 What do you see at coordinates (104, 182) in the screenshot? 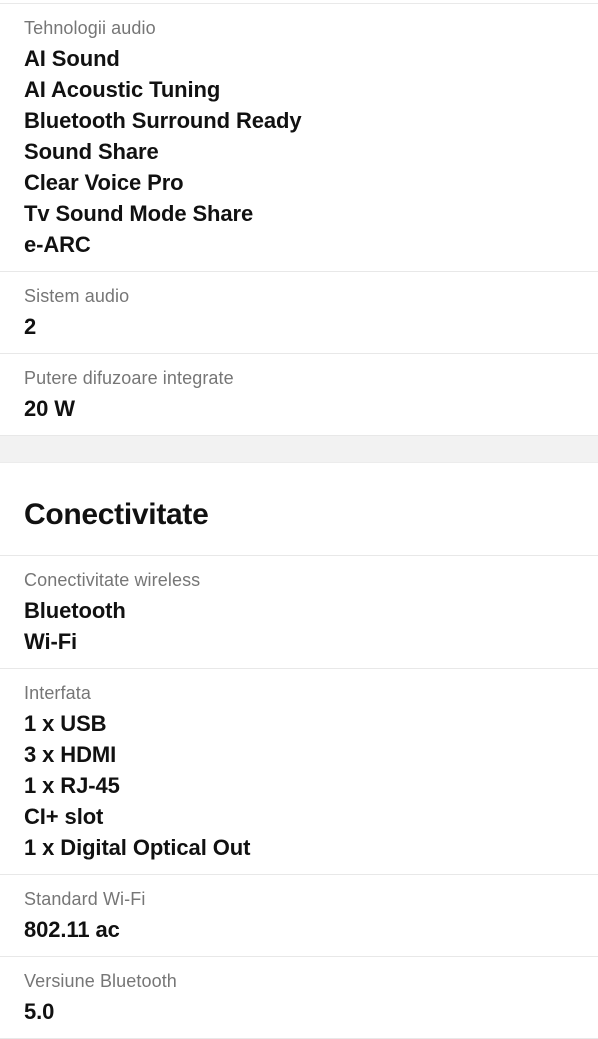
I see `spec-value: Clear Voice Pro` at bounding box center [104, 182].